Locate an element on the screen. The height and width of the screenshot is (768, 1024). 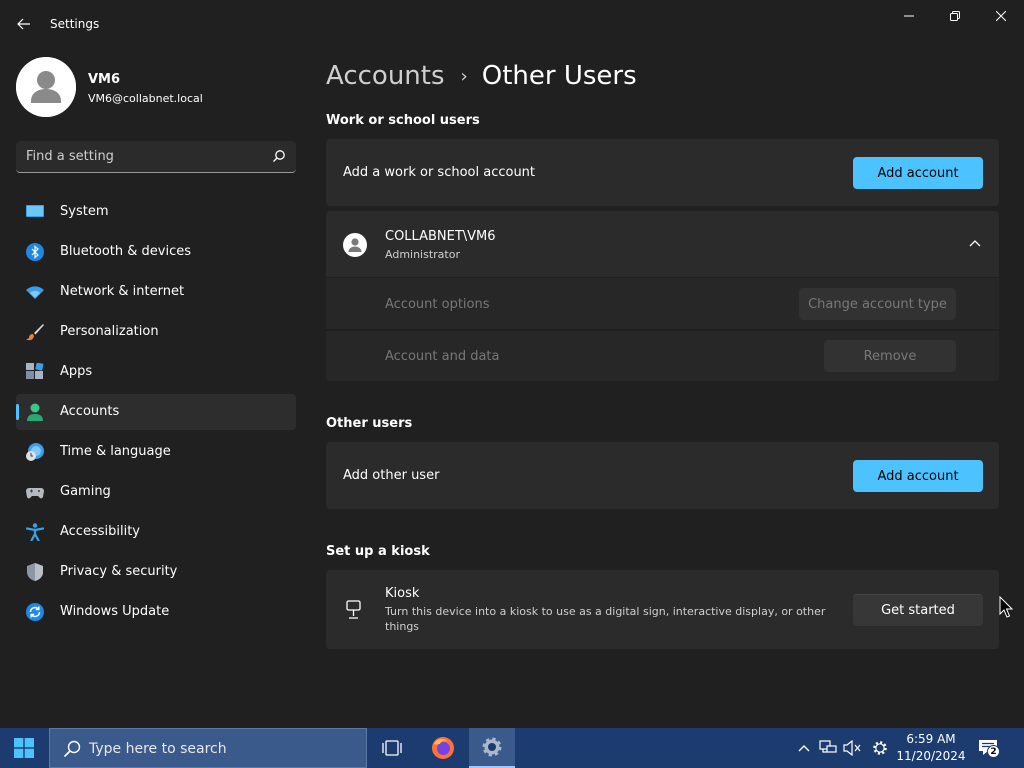
restore-icon is located at coordinates (955, 16).